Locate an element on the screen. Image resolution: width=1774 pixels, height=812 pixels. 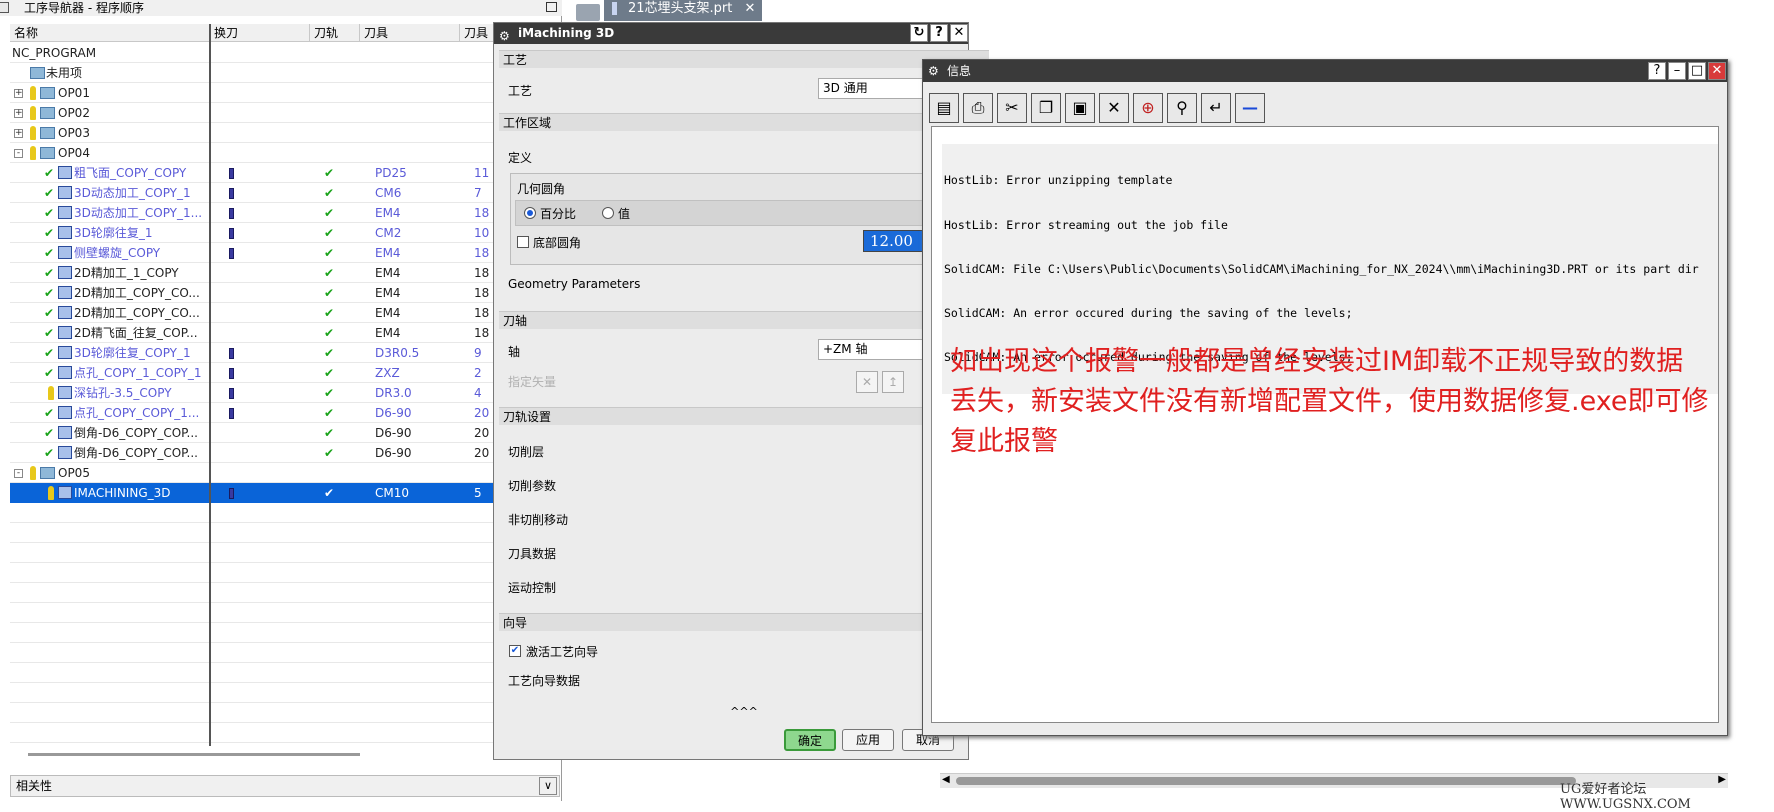
collapse-icon: ^^^ is located at coordinates (744, 712).